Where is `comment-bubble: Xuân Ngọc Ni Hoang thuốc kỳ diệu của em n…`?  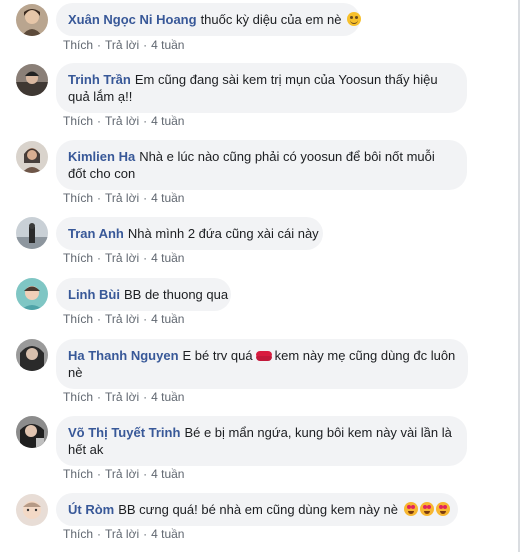
comment-bubble: Xuân Ngọc Ni Hoang thuốc kỳ diệu của em n… is located at coordinates (209, 19).